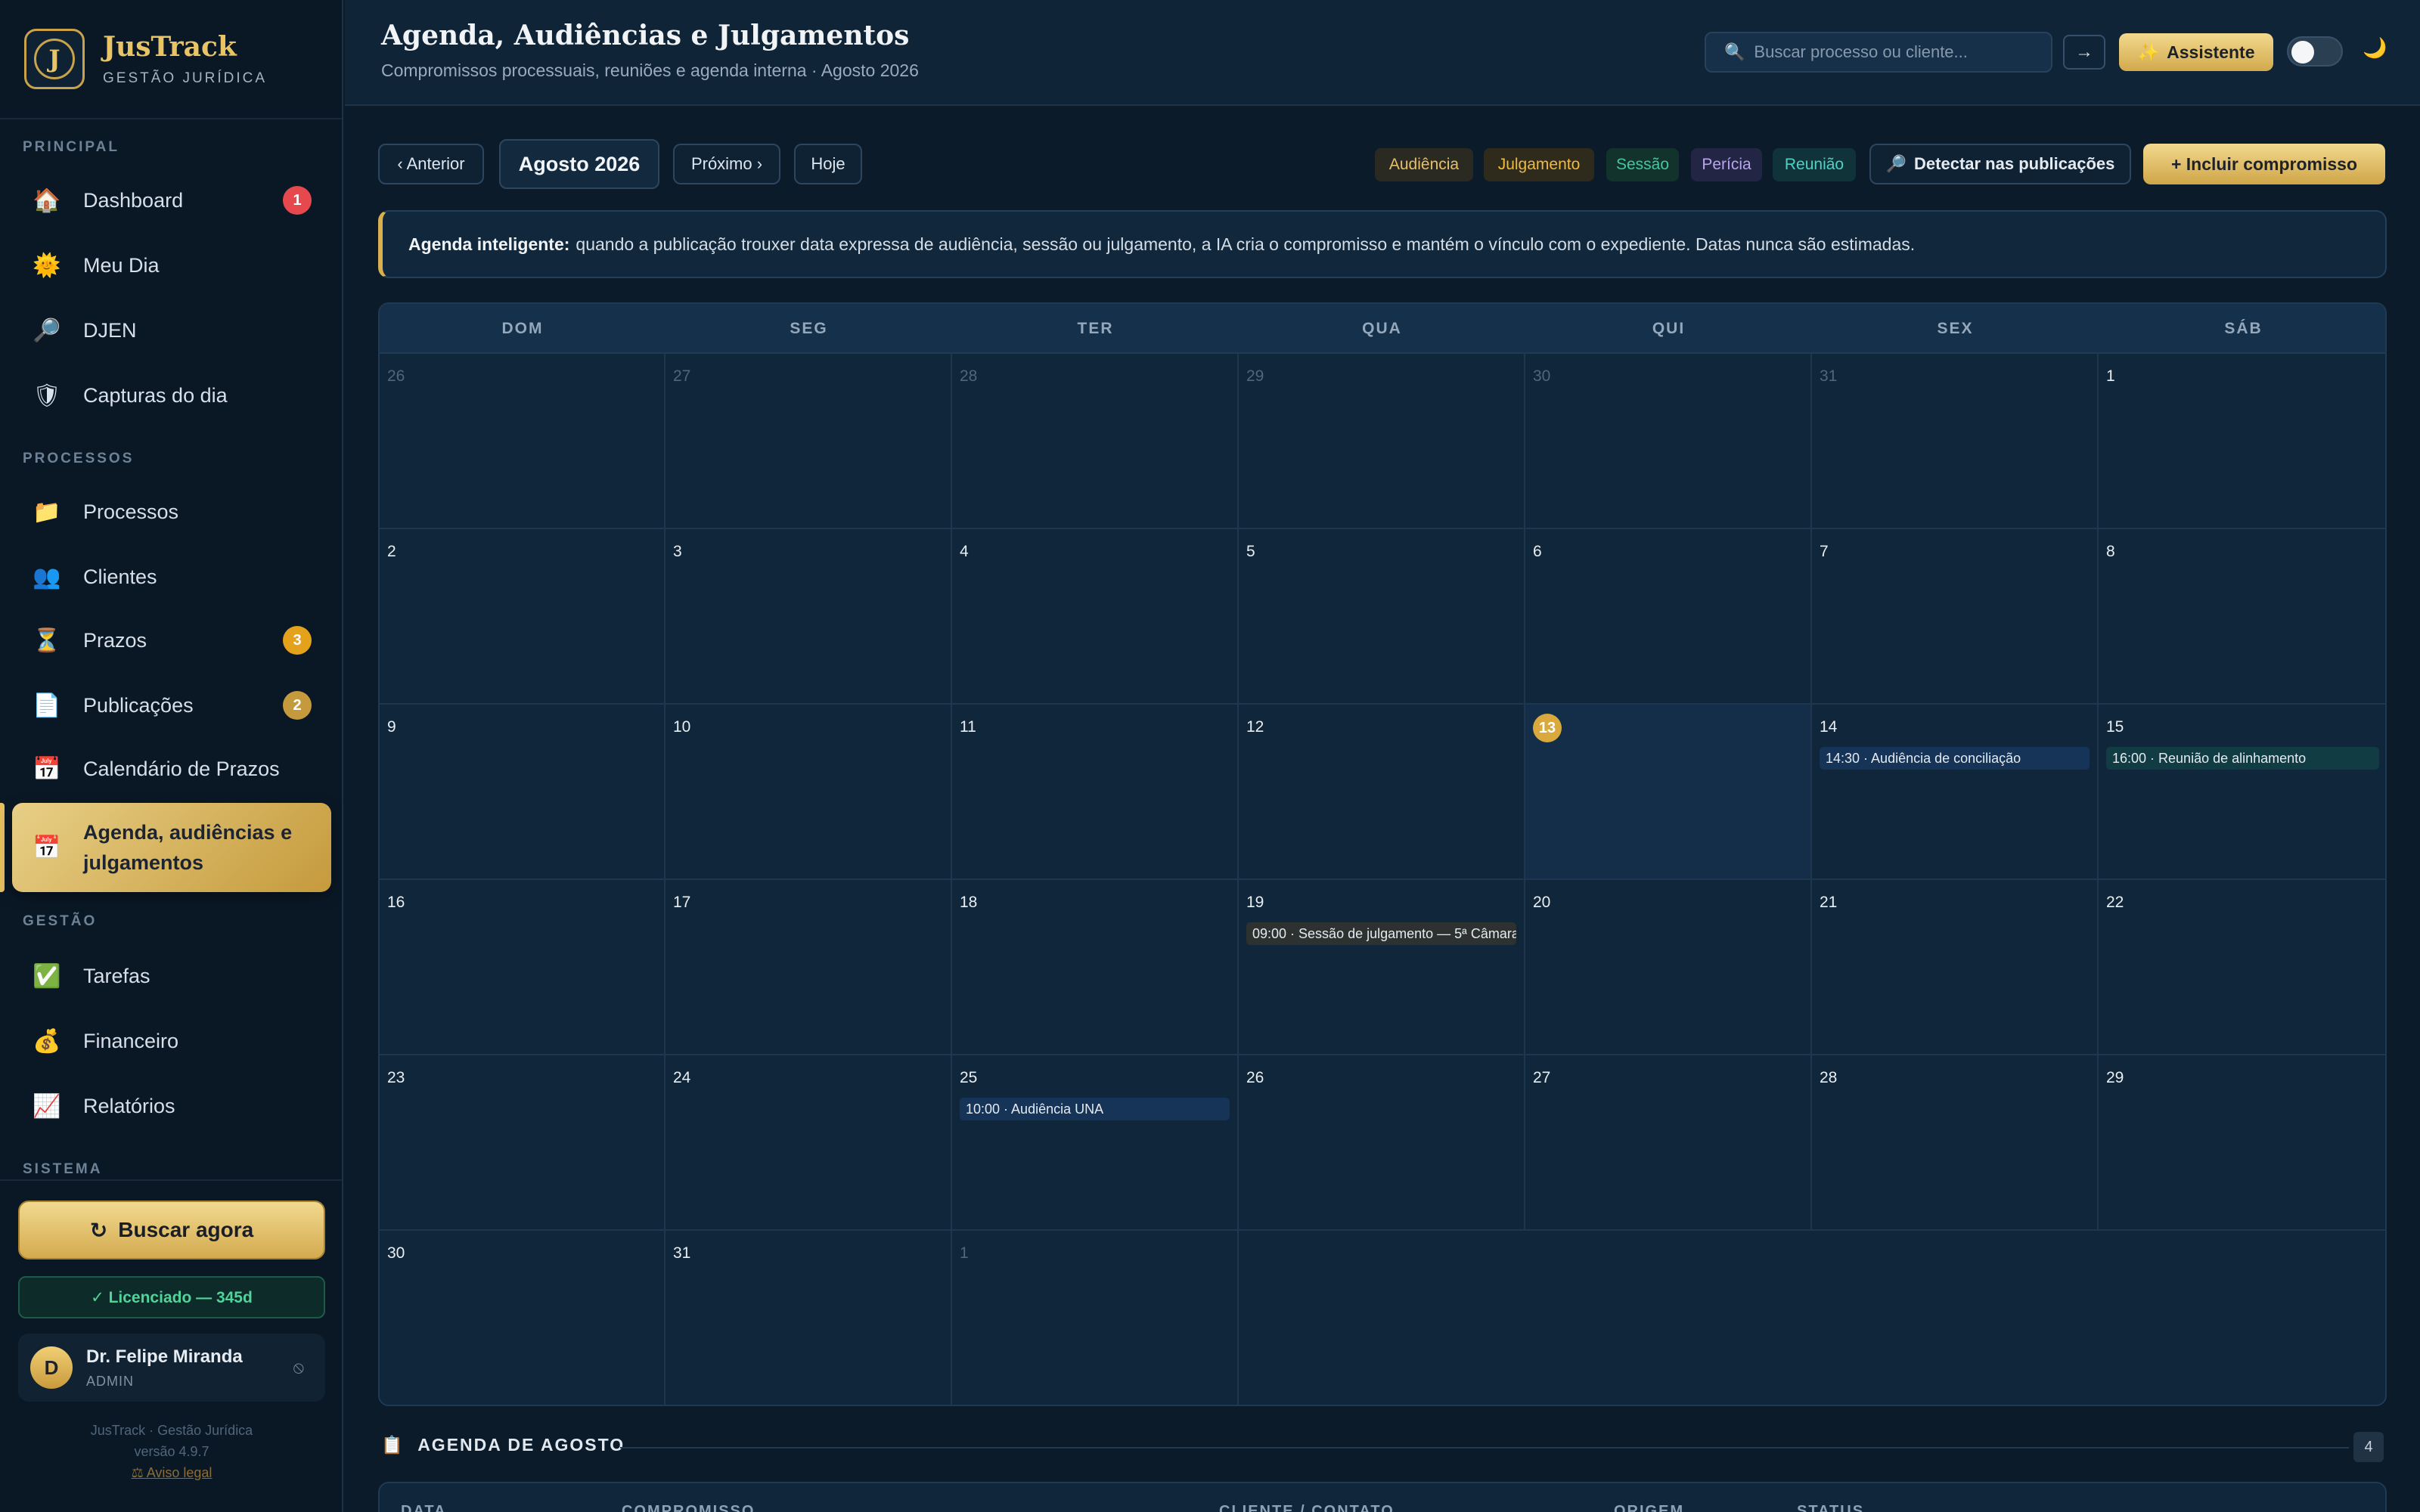  Describe the element at coordinates (171, 1230) in the screenshot. I see `buscar-agora-button: ↻ Buscar agora` at that location.